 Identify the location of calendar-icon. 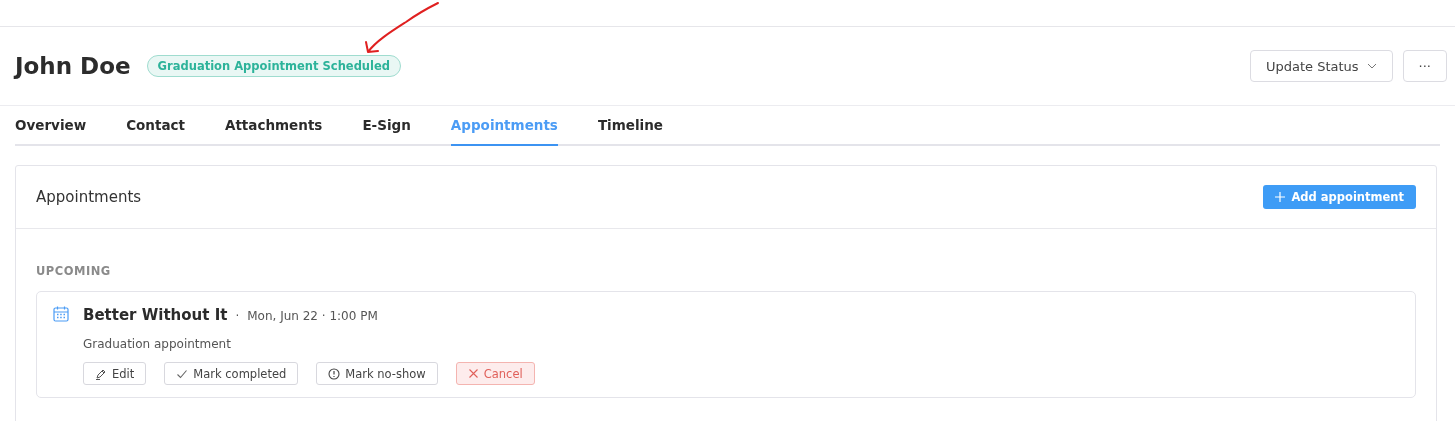
(61, 314).